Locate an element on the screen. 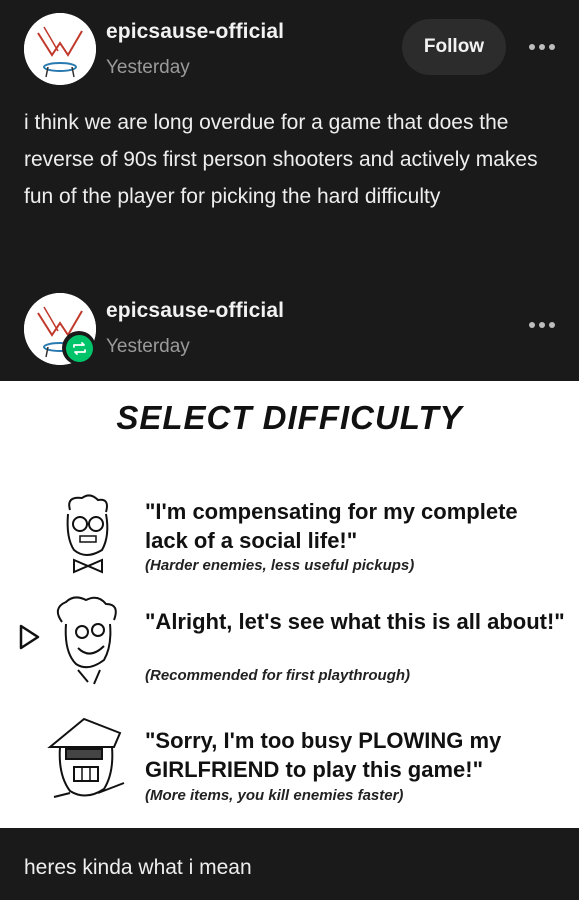  reblog-timestamp: Yesterday is located at coordinates (148, 347).